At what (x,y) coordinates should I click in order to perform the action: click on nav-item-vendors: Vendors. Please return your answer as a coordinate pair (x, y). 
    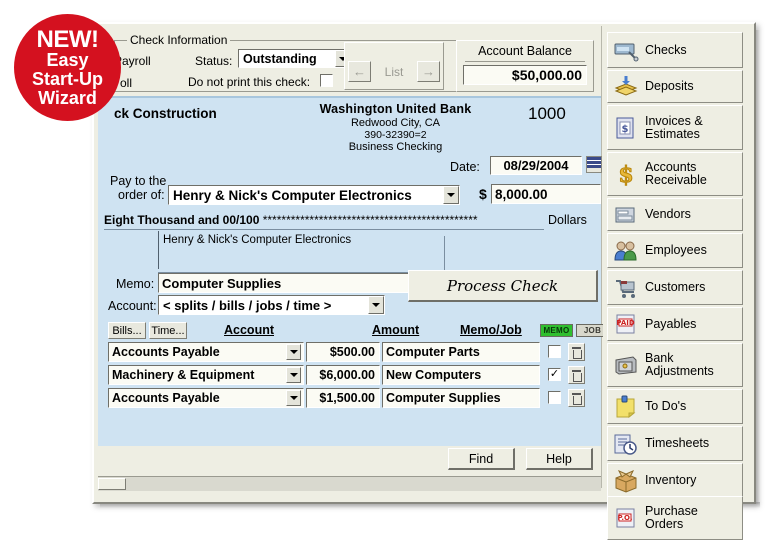
    Looking at the image, I should click on (675, 214).